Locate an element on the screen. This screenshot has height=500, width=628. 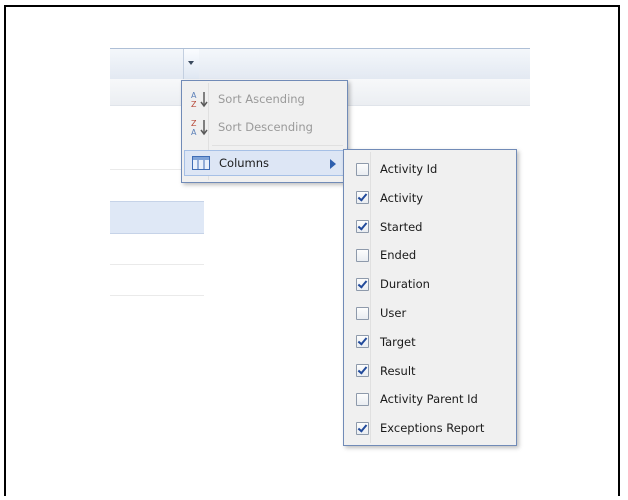
sort-descending-label: Sort Descending is located at coordinates (265, 127).